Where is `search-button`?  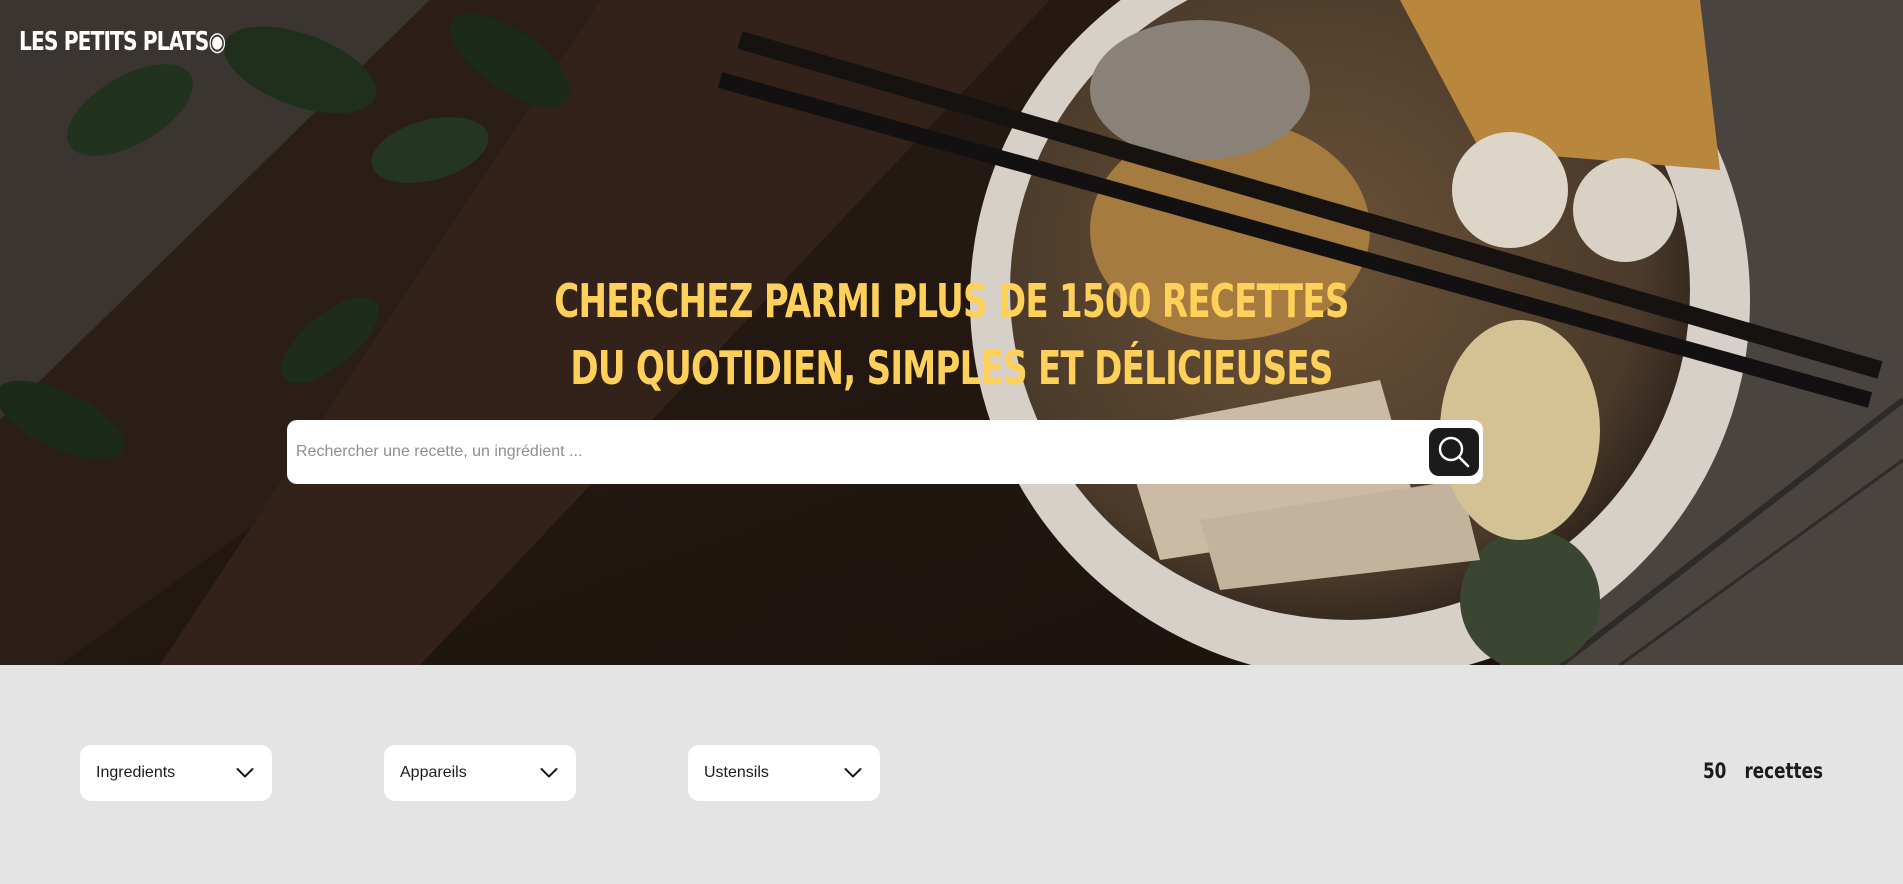
search-button is located at coordinates (1454, 452).